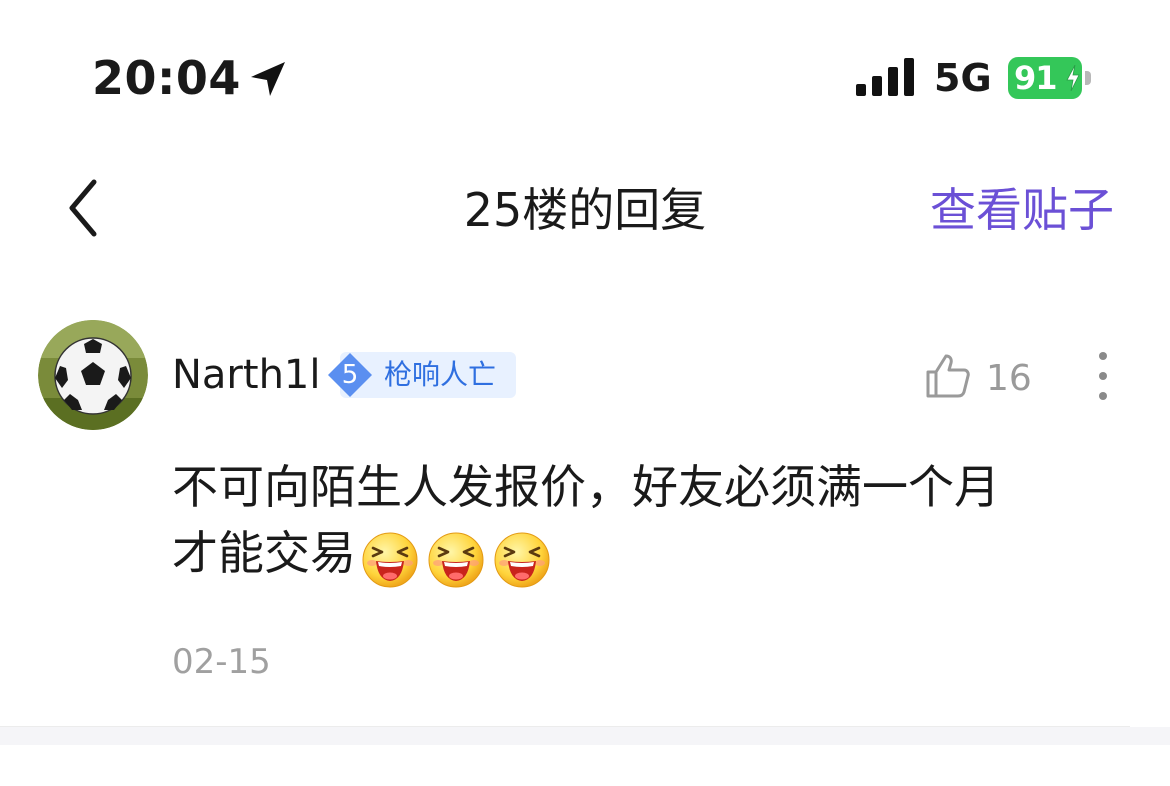 The image size is (1170, 786). I want to click on level-number: 5, so click(350, 375).